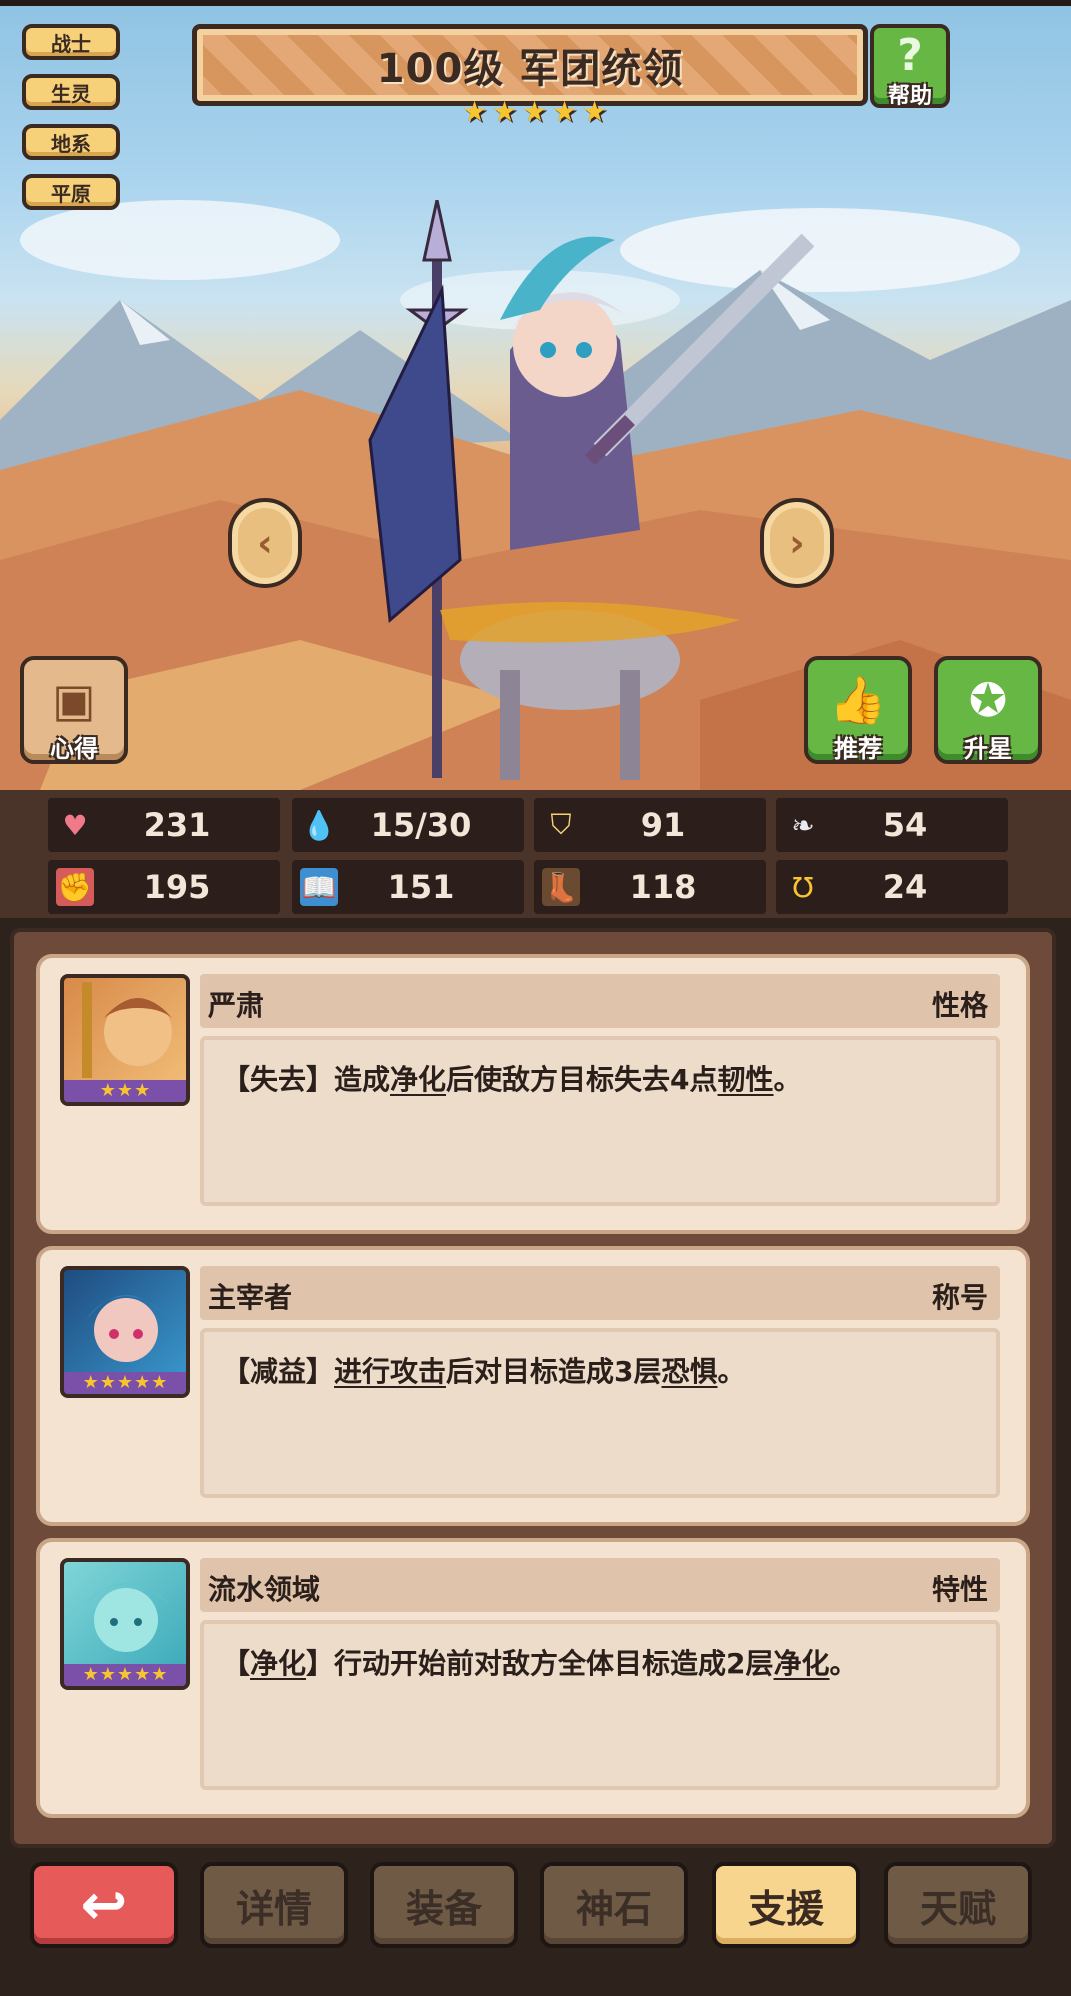 This screenshot has height=1996, width=1071. I want to click on tag-terrain: 平原, so click(71, 192).